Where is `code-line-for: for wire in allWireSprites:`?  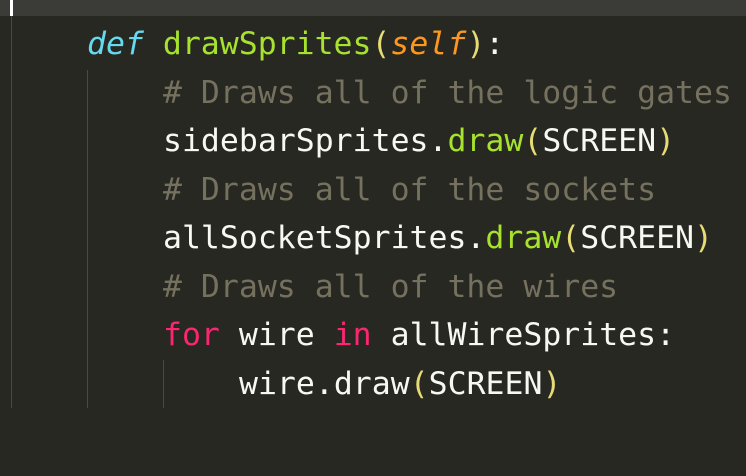
code-line-for: for wire in allWireSprites: is located at coordinates (419, 335).